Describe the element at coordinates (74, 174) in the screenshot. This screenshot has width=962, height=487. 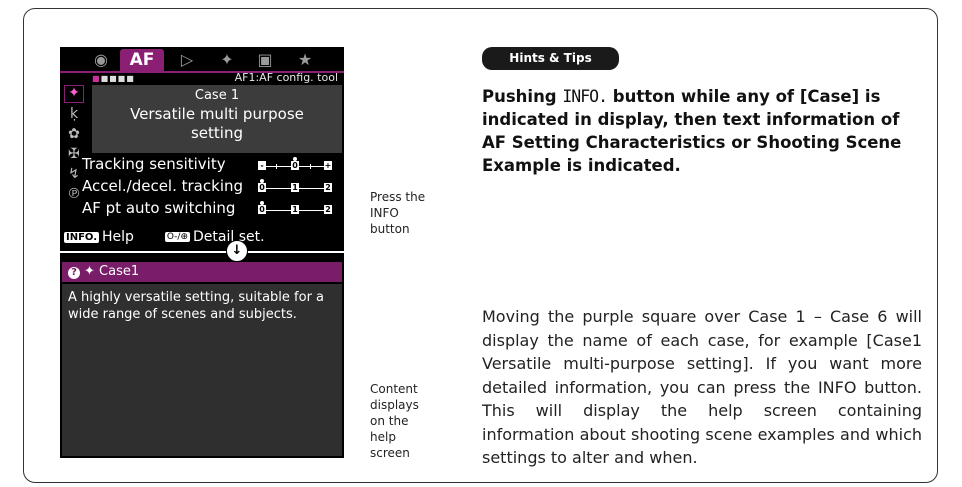
I see `case5-icon: ↯` at that location.